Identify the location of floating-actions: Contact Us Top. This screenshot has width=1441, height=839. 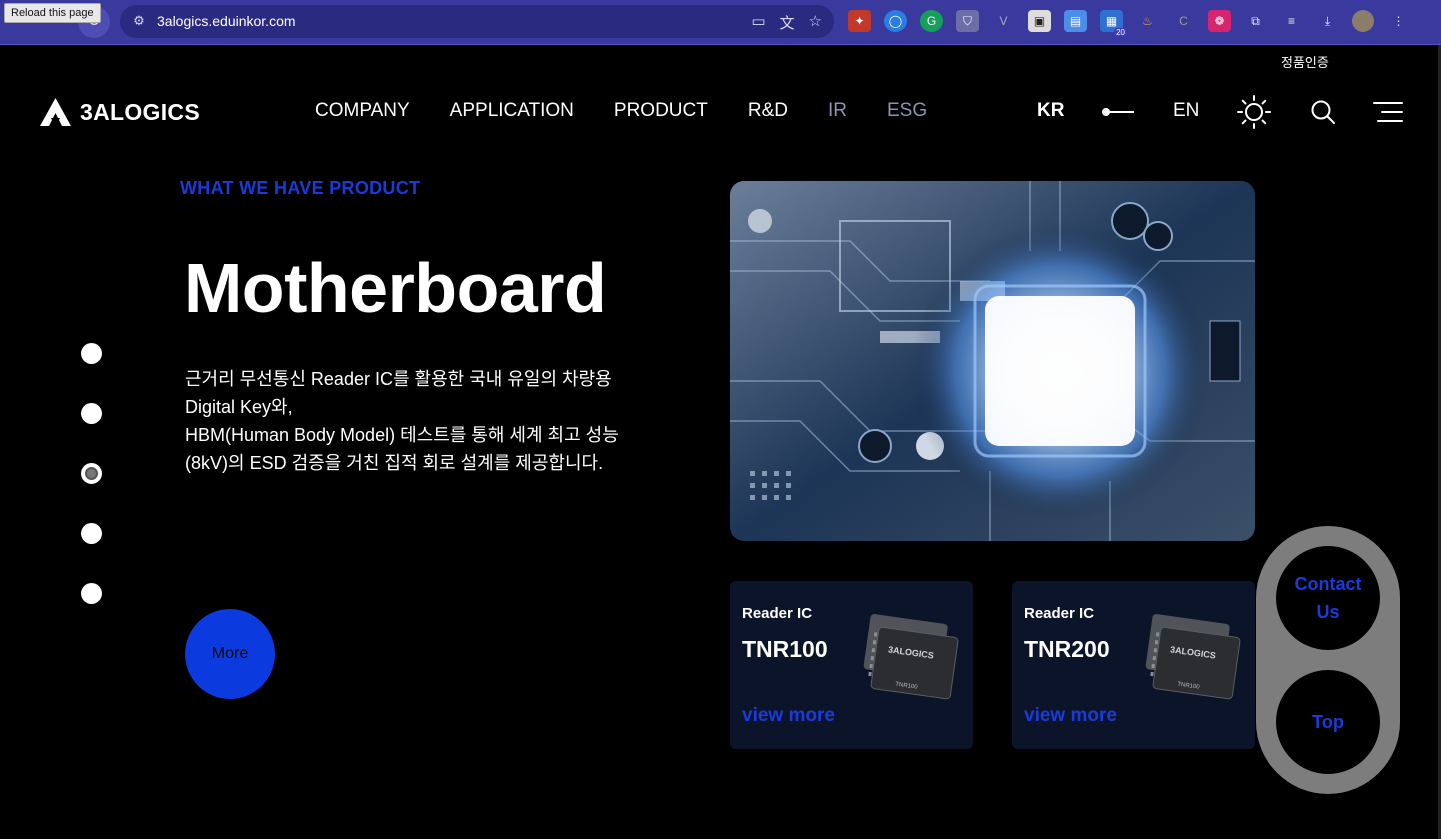
(1328, 660).